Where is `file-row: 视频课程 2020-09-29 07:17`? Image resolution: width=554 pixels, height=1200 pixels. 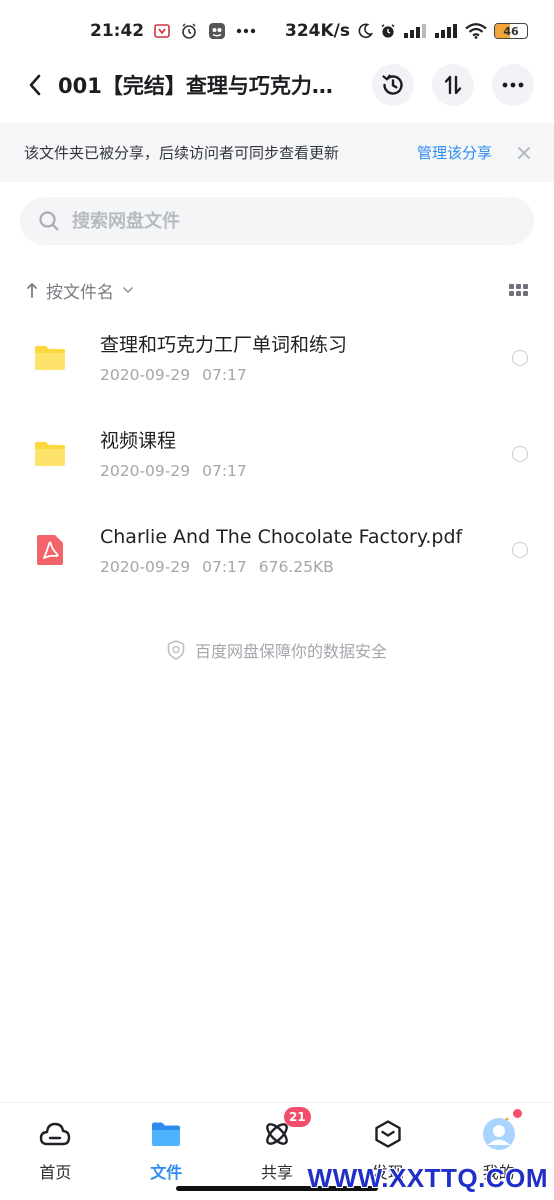 file-row: 视频课程 2020-09-29 07:17 is located at coordinates (277, 454).